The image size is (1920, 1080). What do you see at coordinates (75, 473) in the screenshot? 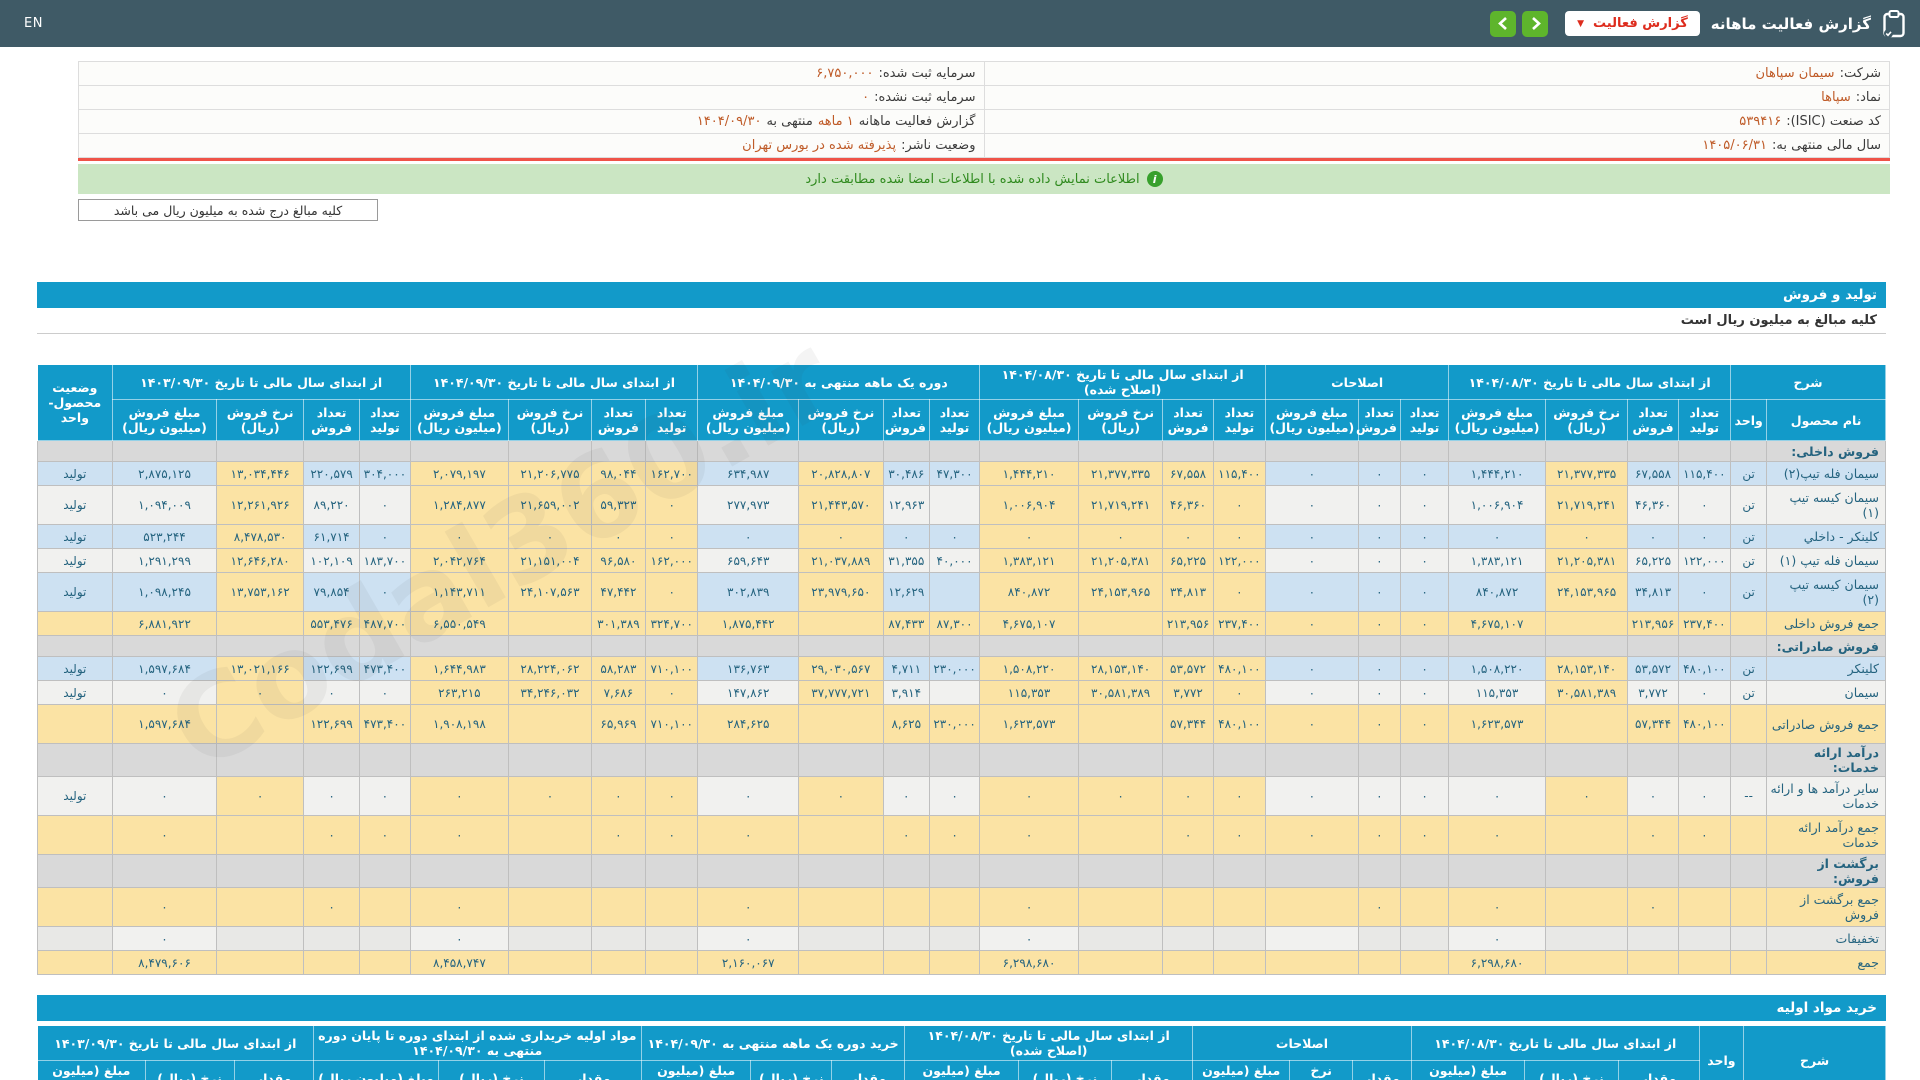
I see `status-cell: تولید` at bounding box center [75, 473].